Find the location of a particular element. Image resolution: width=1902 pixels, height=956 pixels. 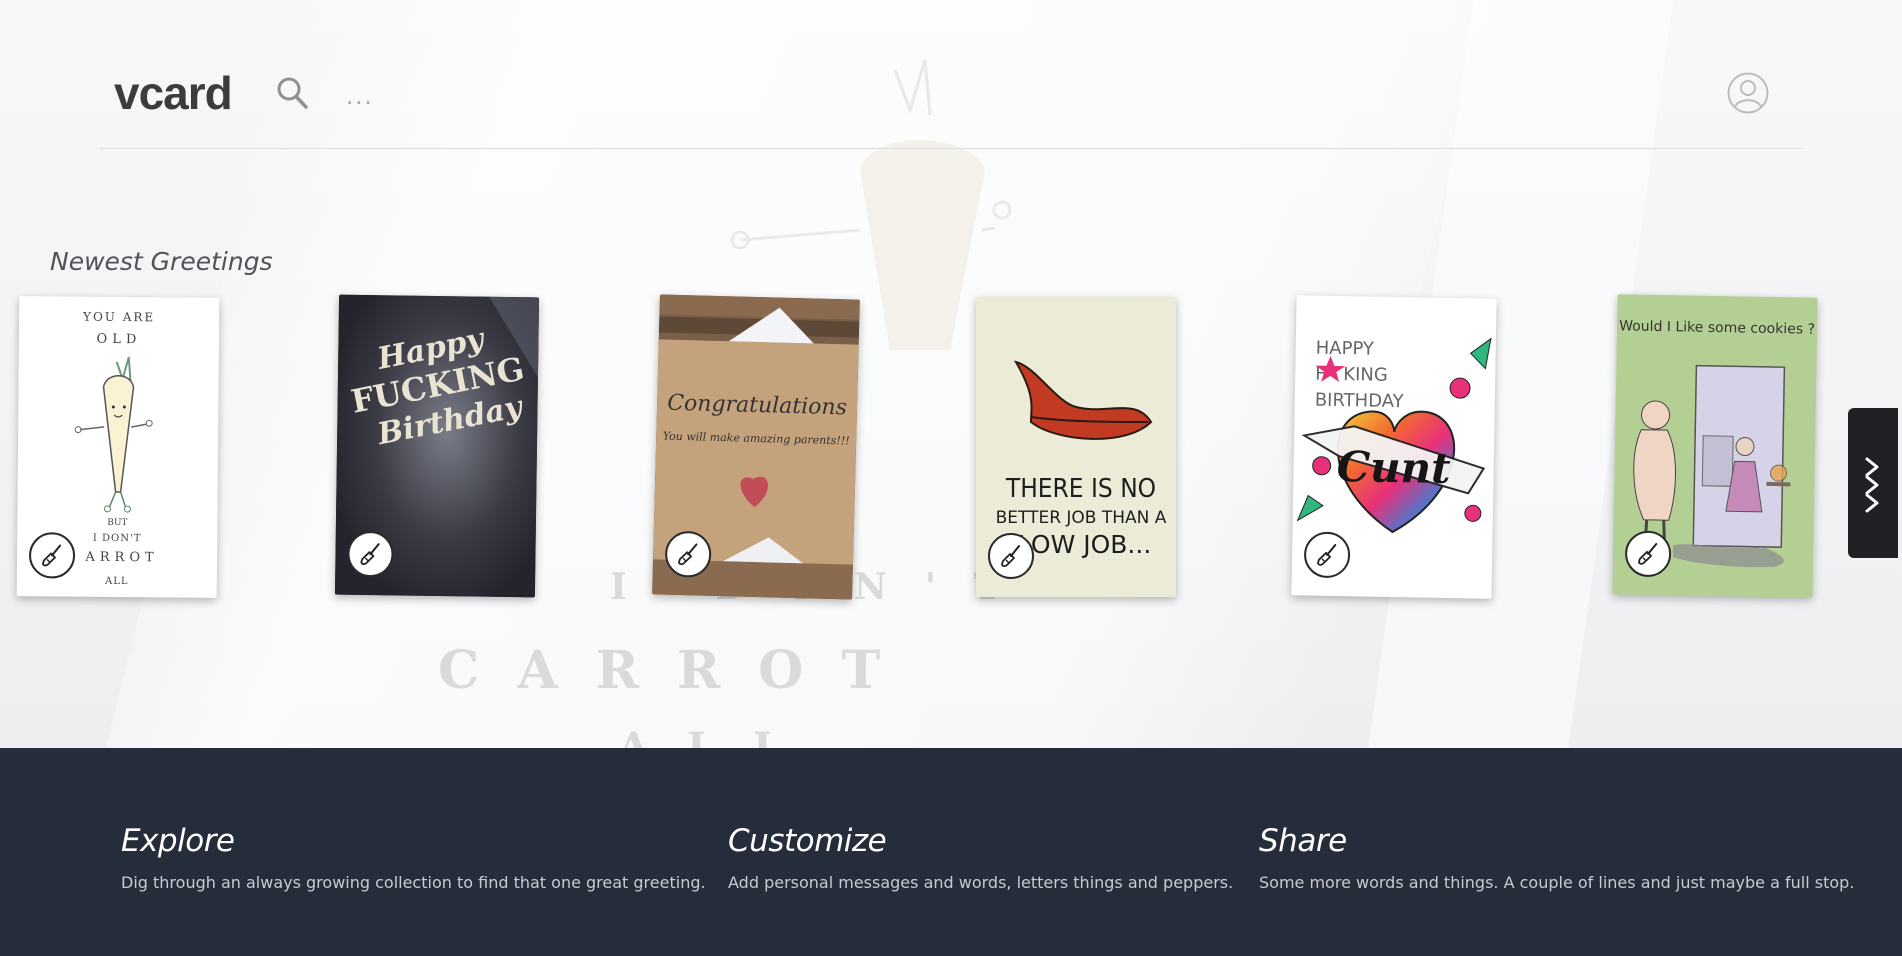

card-text: BIRTHDAY is located at coordinates (1360, 401).